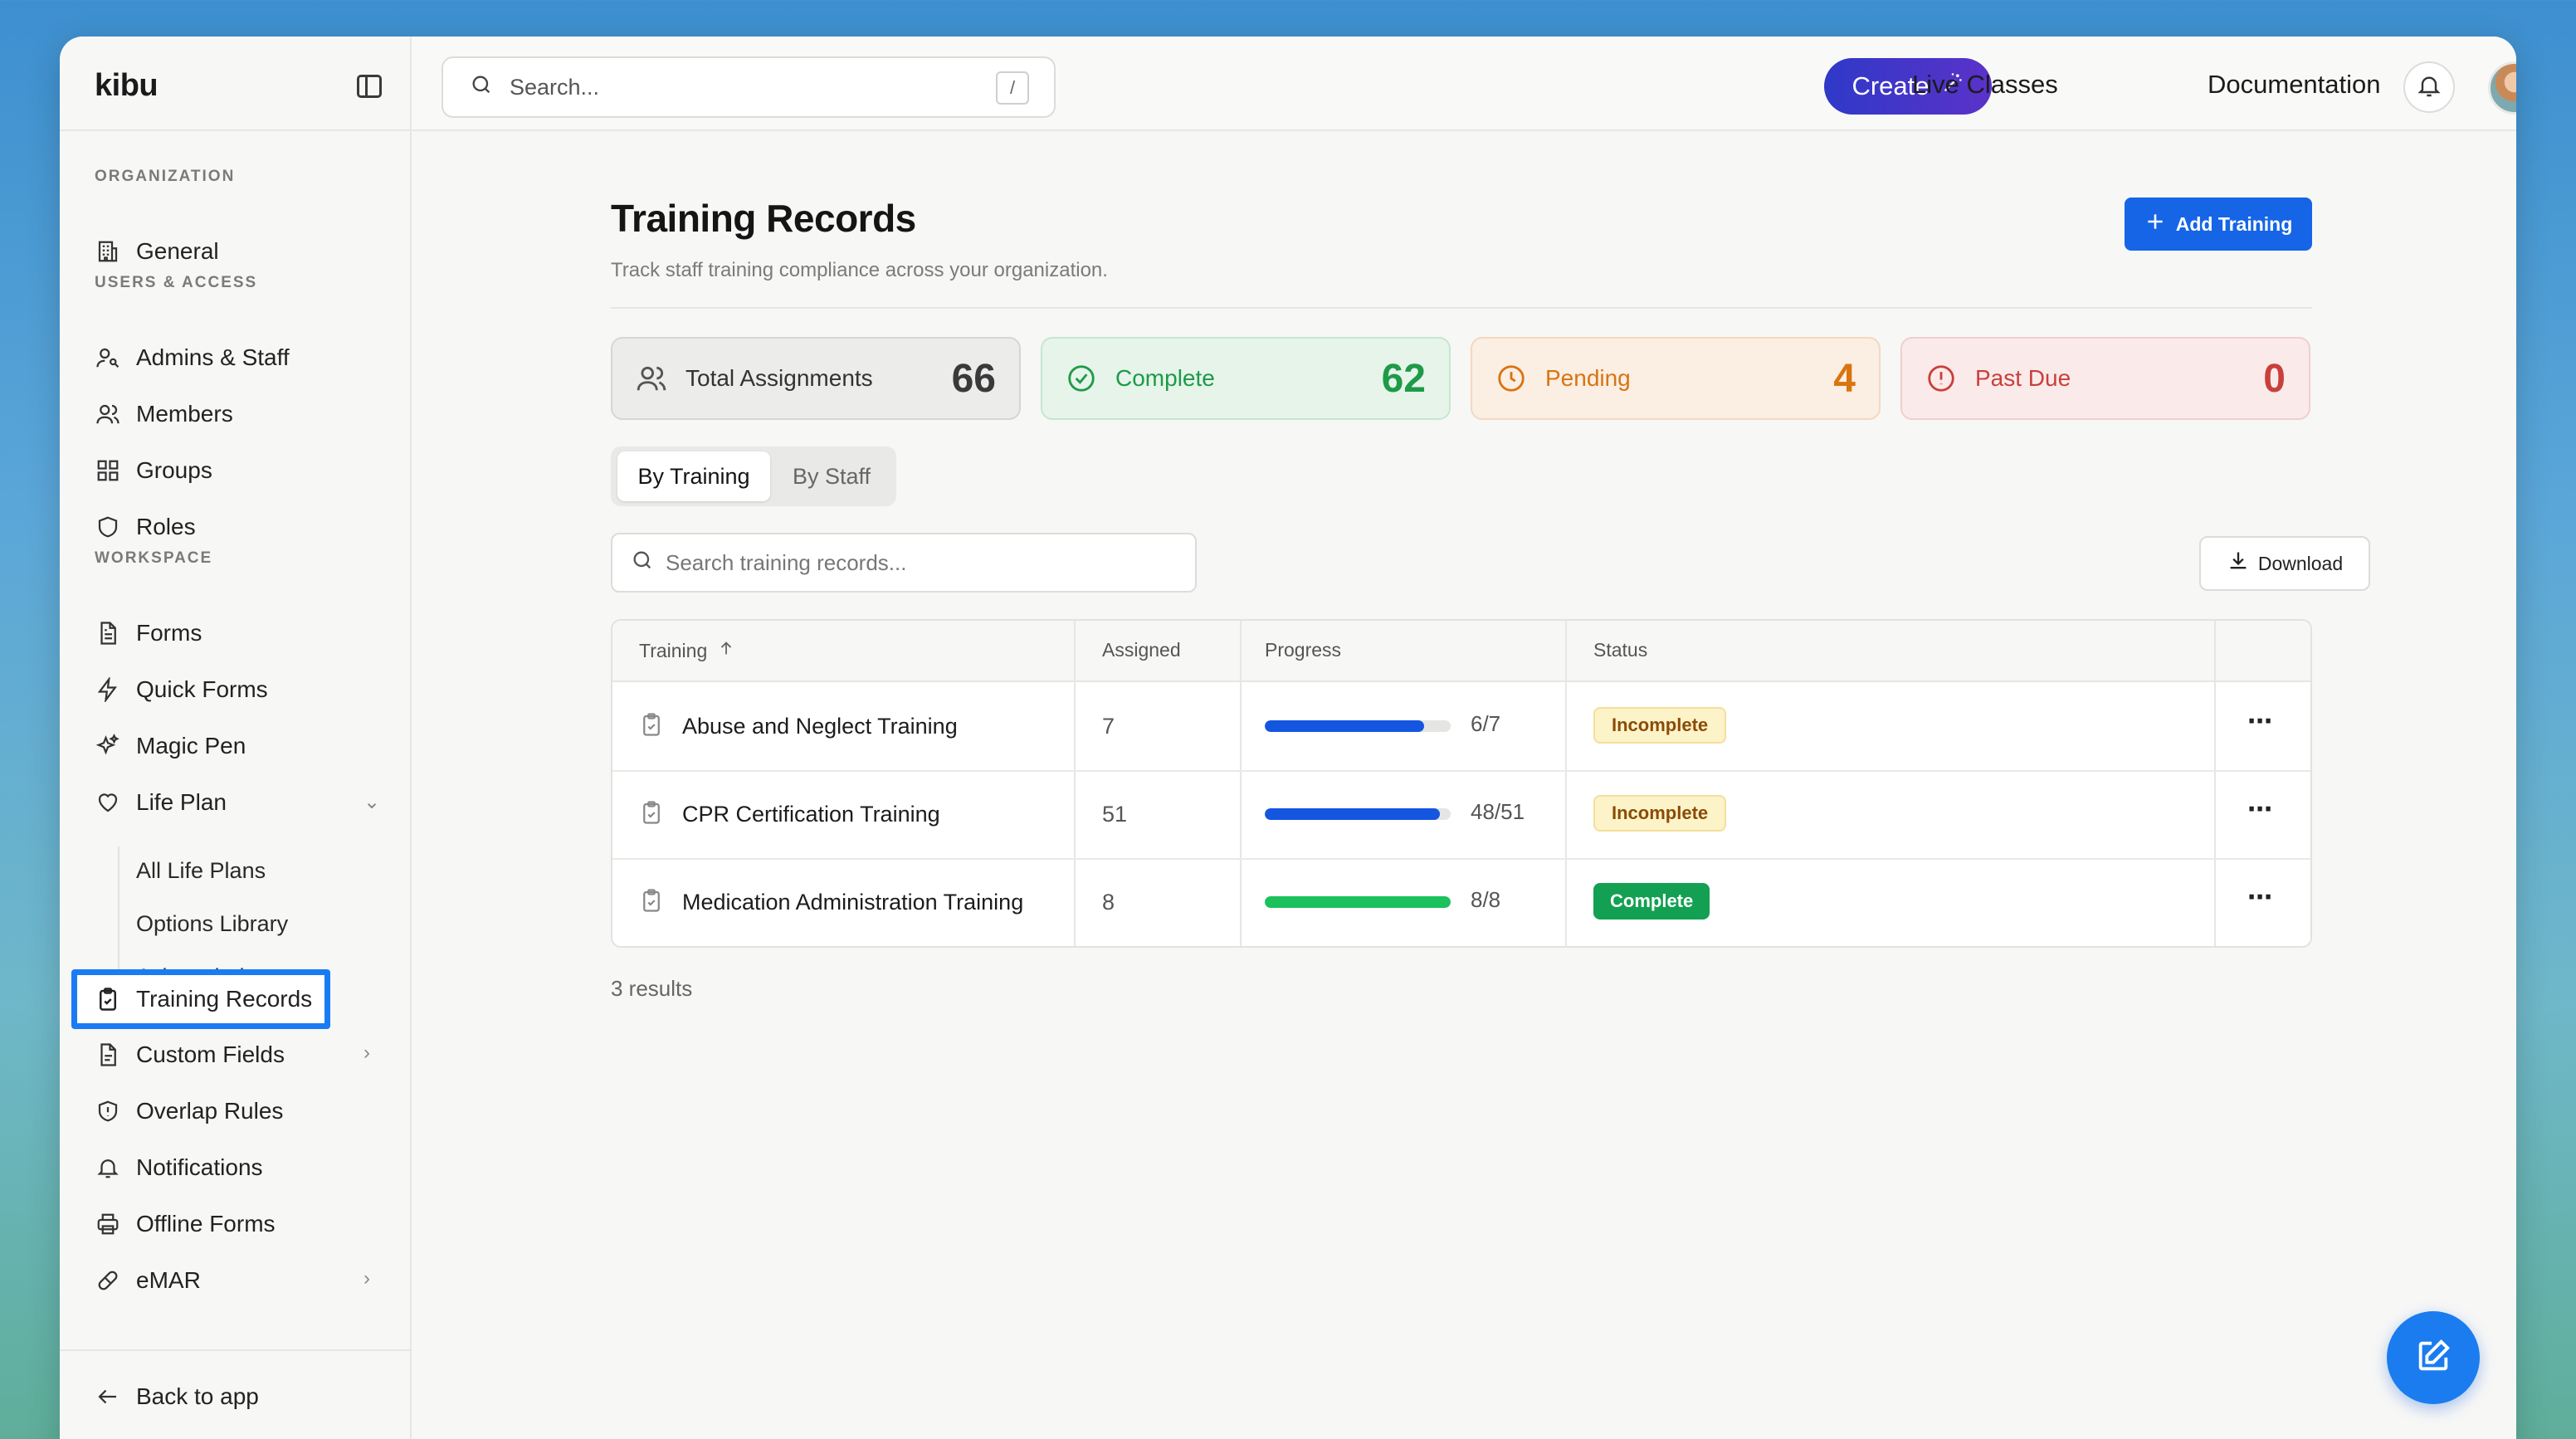 The width and height of the screenshot is (2576, 1439). Describe the element at coordinates (749, 87) in the screenshot. I see `global-search-input: Search... /` at that location.